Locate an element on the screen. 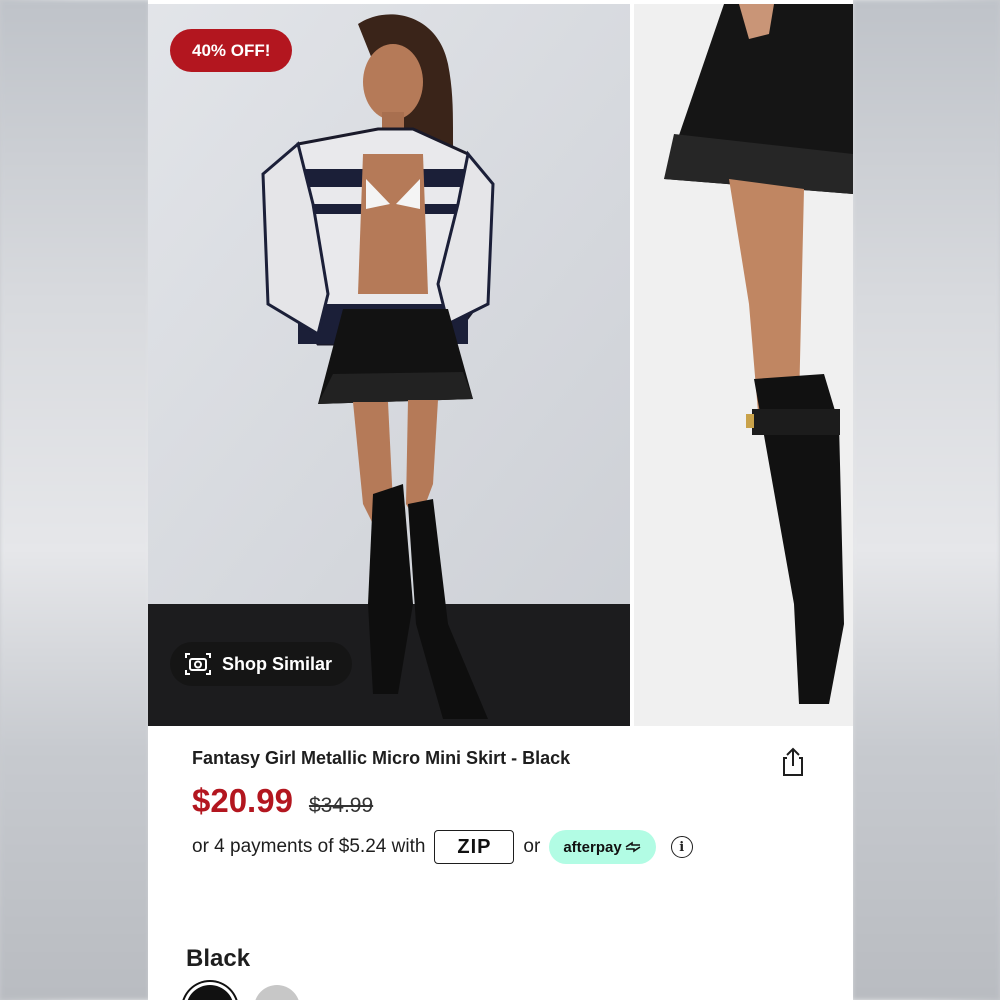 Image resolution: width=1000 pixels, height=1000 pixels. shop-similar-label: Shop Similar is located at coordinates (277, 663).